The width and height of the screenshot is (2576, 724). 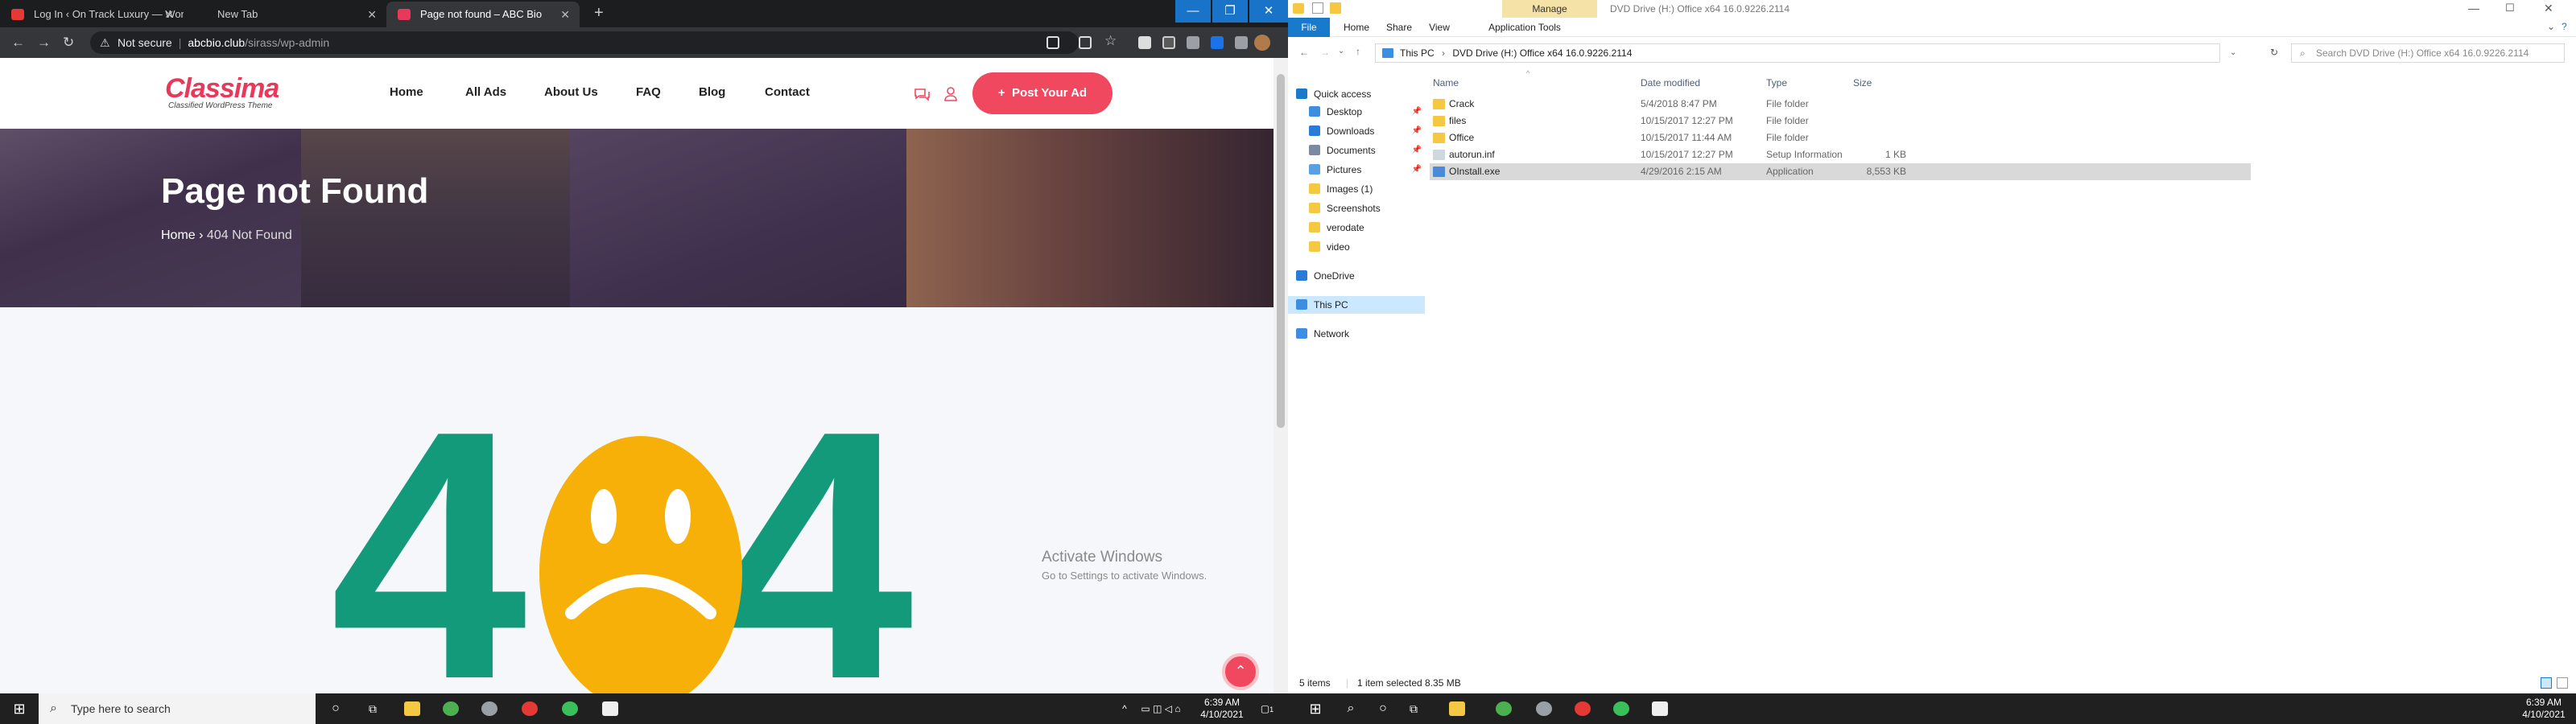 I want to click on task-view-icon: ⧉, so click(x=373, y=708).